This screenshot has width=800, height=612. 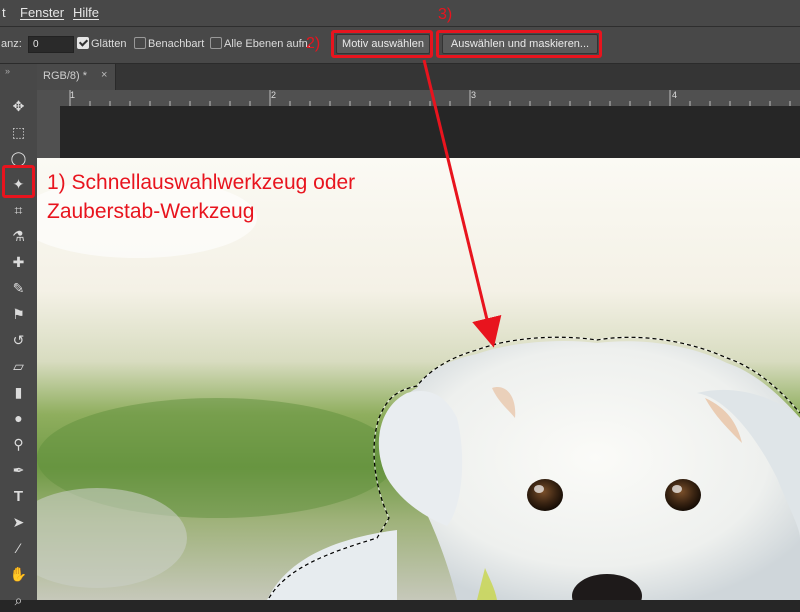 I want to click on healing-icon: ✚, so click(x=18, y=262).